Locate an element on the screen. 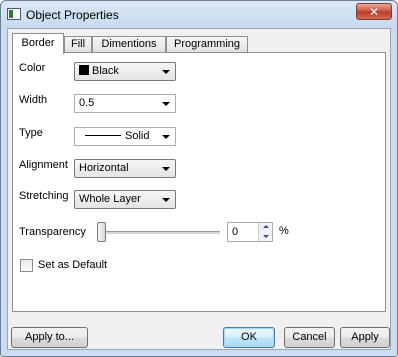 Image resolution: width=398 pixels, height=357 pixels. transparency-slider-thumb is located at coordinates (101, 232).